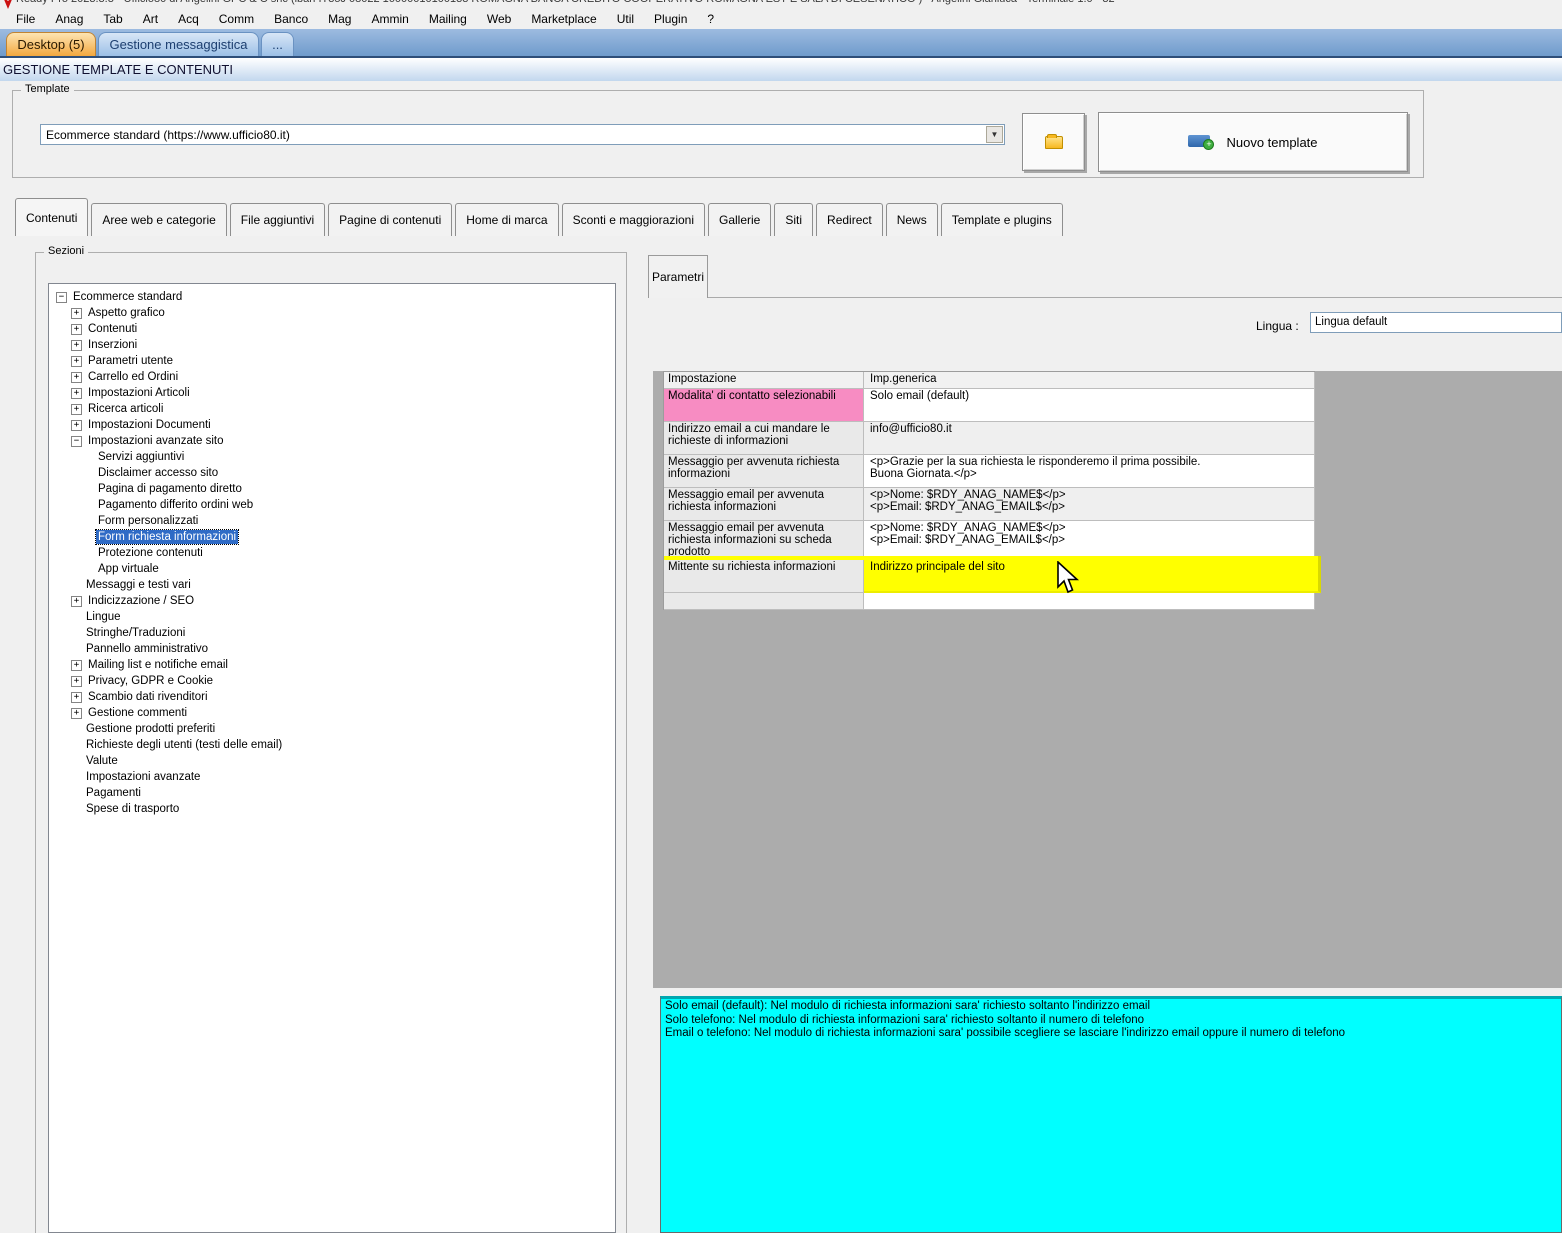 This screenshot has height=1233, width=1562. I want to click on tree-item-messaggi-e-testi-vari: Messaggi e testi vari, so click(332, 585).